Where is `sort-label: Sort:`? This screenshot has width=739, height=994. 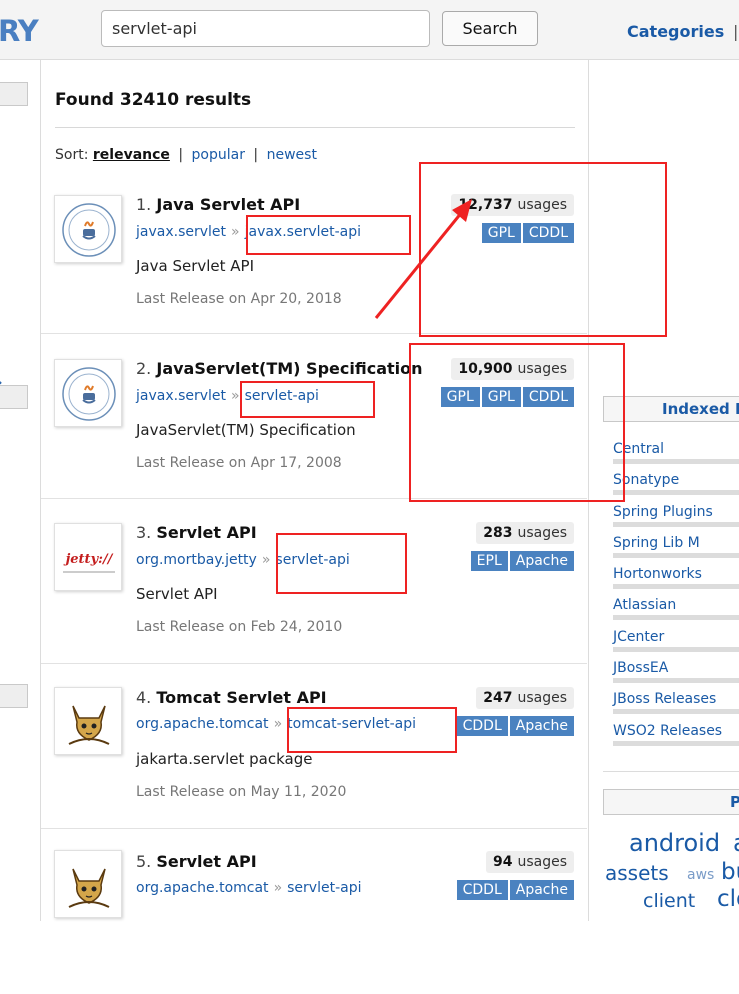 sort-label: Sort: is located at coordinates (72, 155).